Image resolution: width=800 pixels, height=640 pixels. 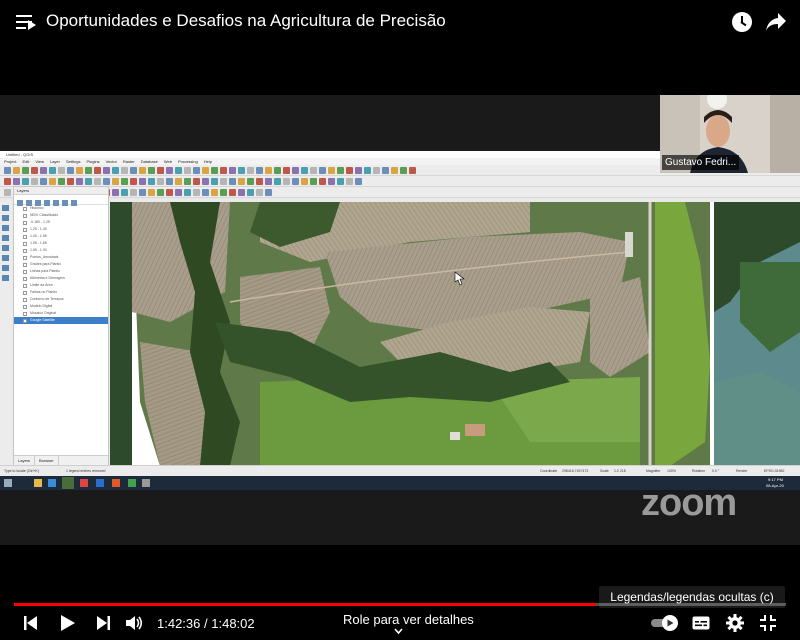 I want to click on tab-layers: Layers, so click(x=25, y=460).